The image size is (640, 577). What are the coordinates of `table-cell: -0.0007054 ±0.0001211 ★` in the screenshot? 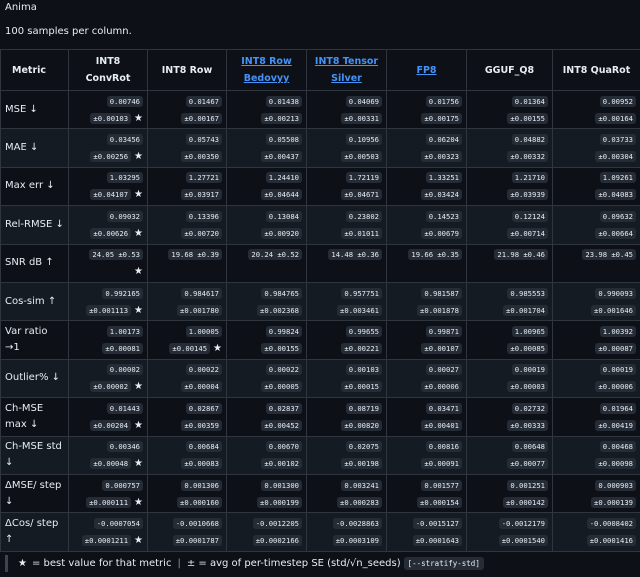 It's located at (108, 532).